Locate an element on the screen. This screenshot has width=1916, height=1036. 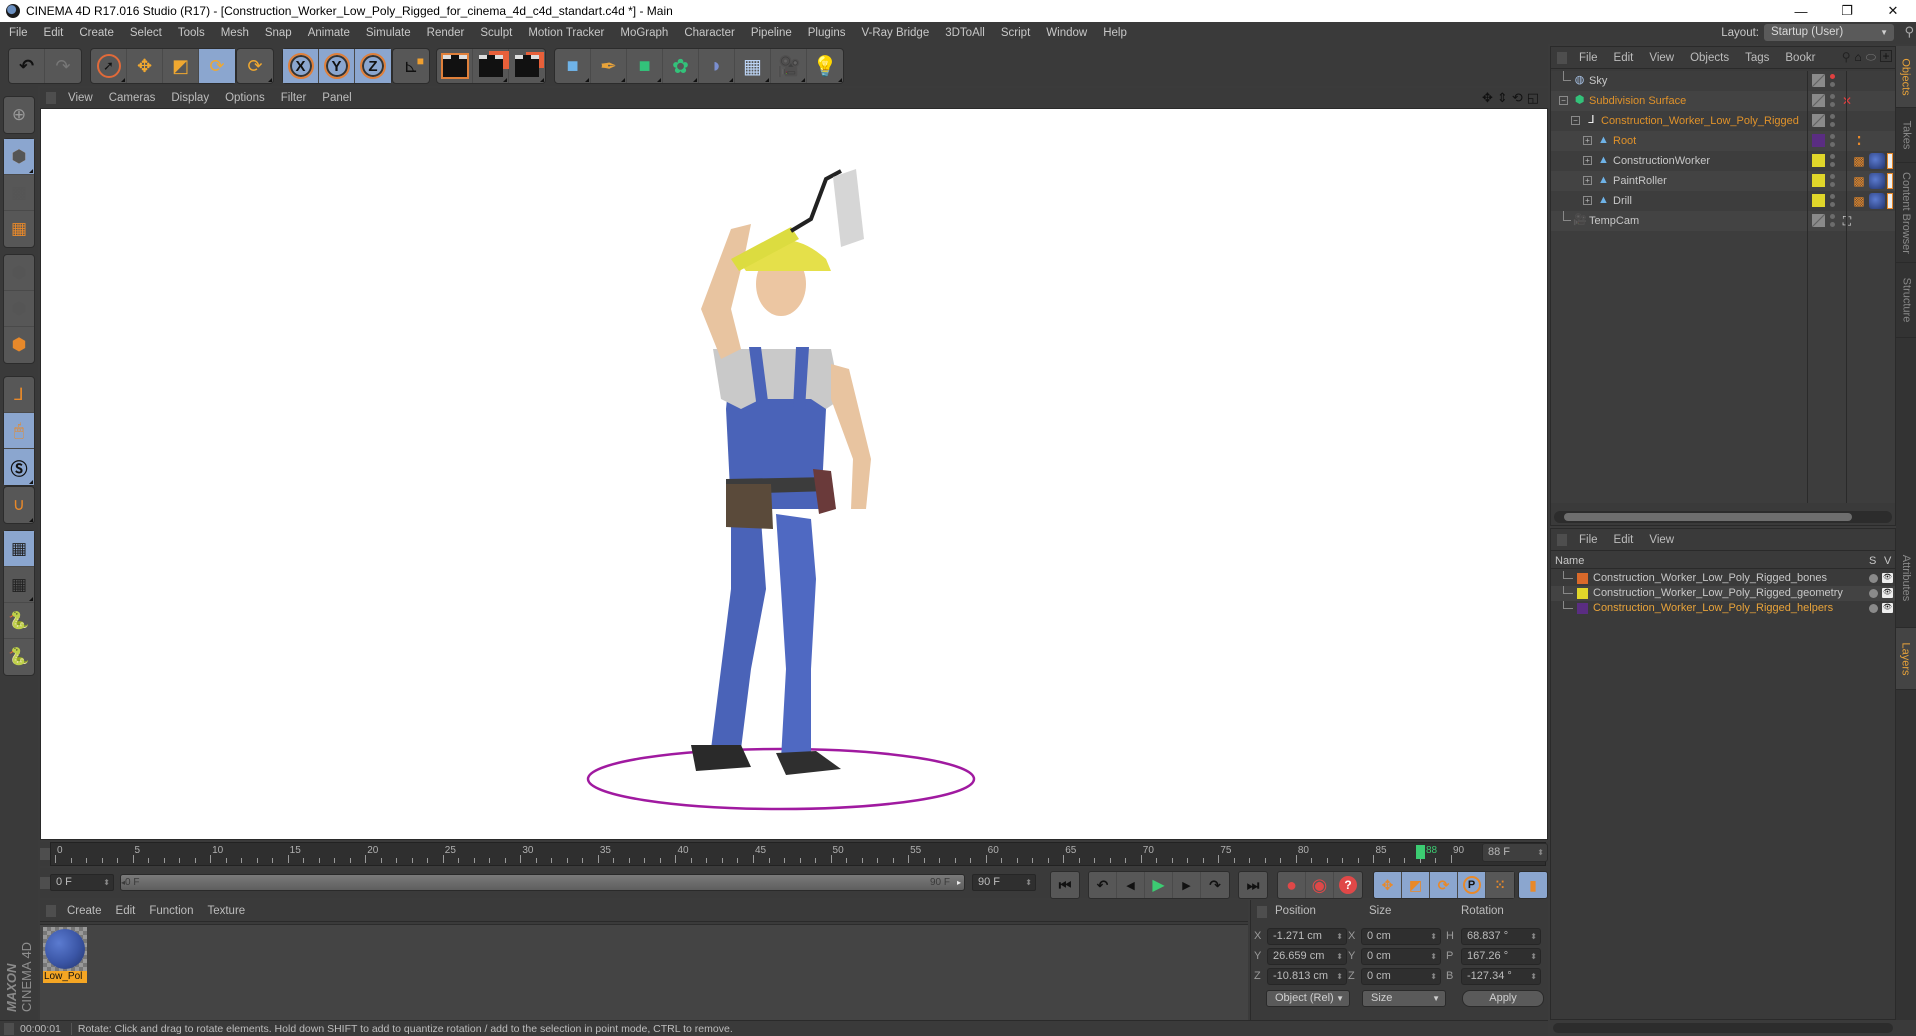
menu-v-ray-bridge: V-Ray Bridge is located at coordinates (895, 33).